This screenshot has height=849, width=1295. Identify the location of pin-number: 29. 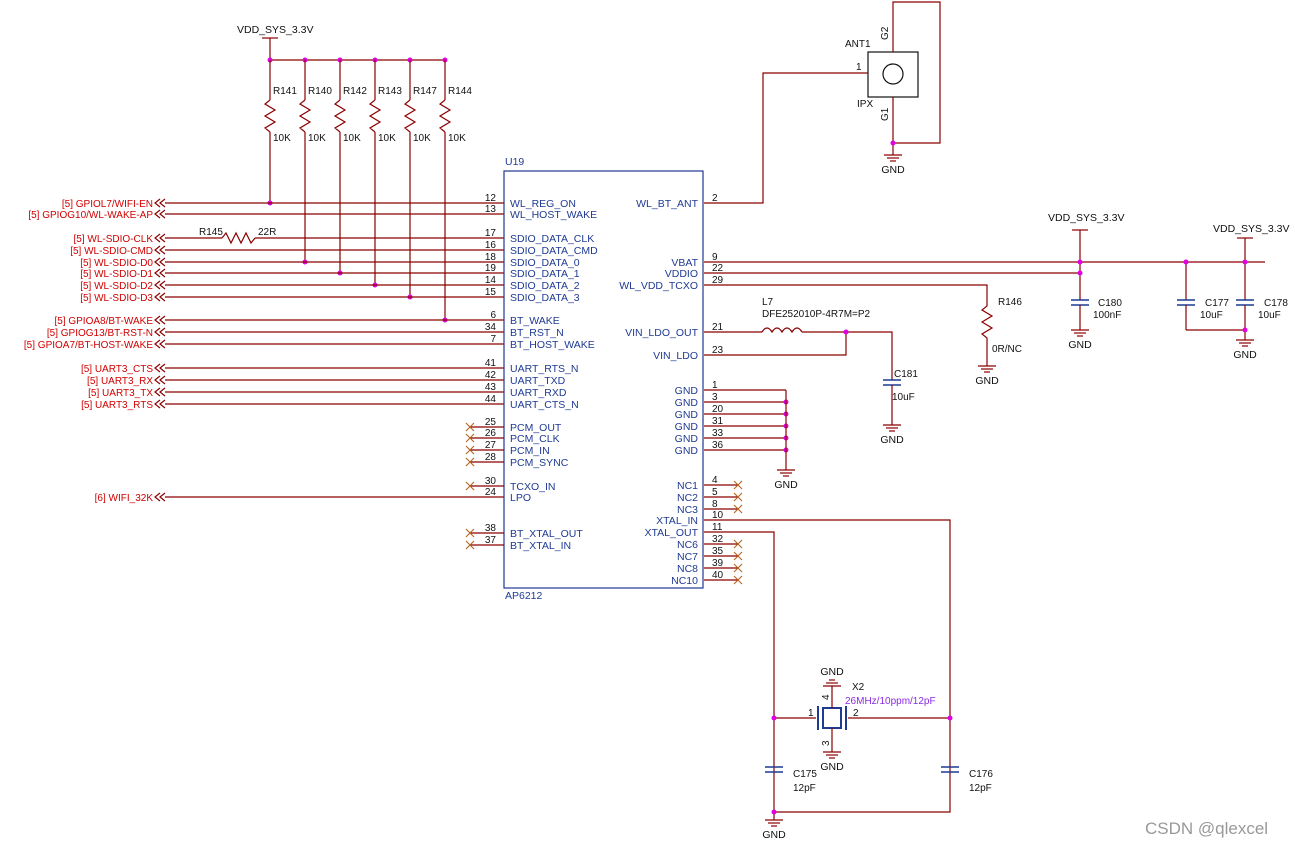
(718, 280).